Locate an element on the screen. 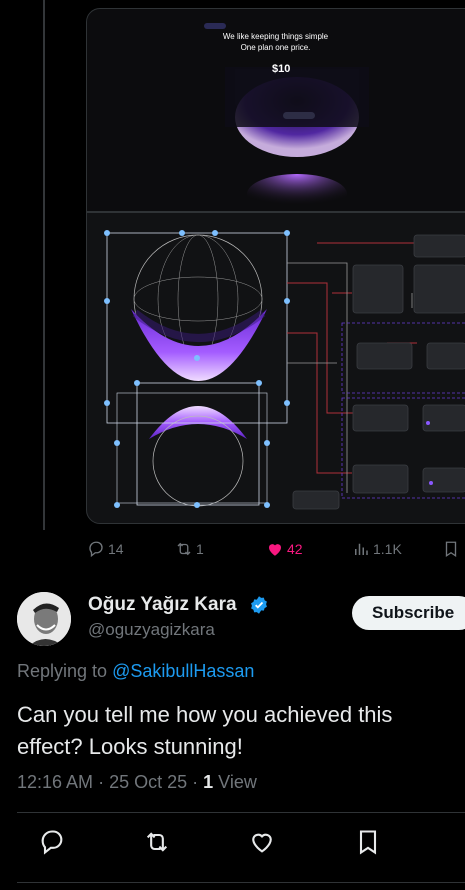  reply-bookmark-button is located at coordinates (368, 842).